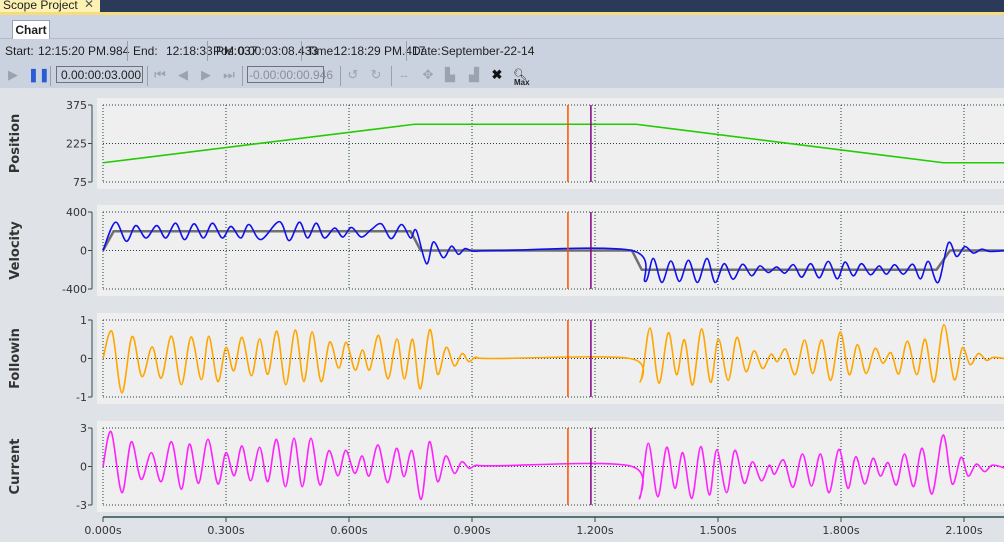  Describe the element at coordinates (963, 530) in the screenshot. I see `x-tick-label: 2.100s` at that location.